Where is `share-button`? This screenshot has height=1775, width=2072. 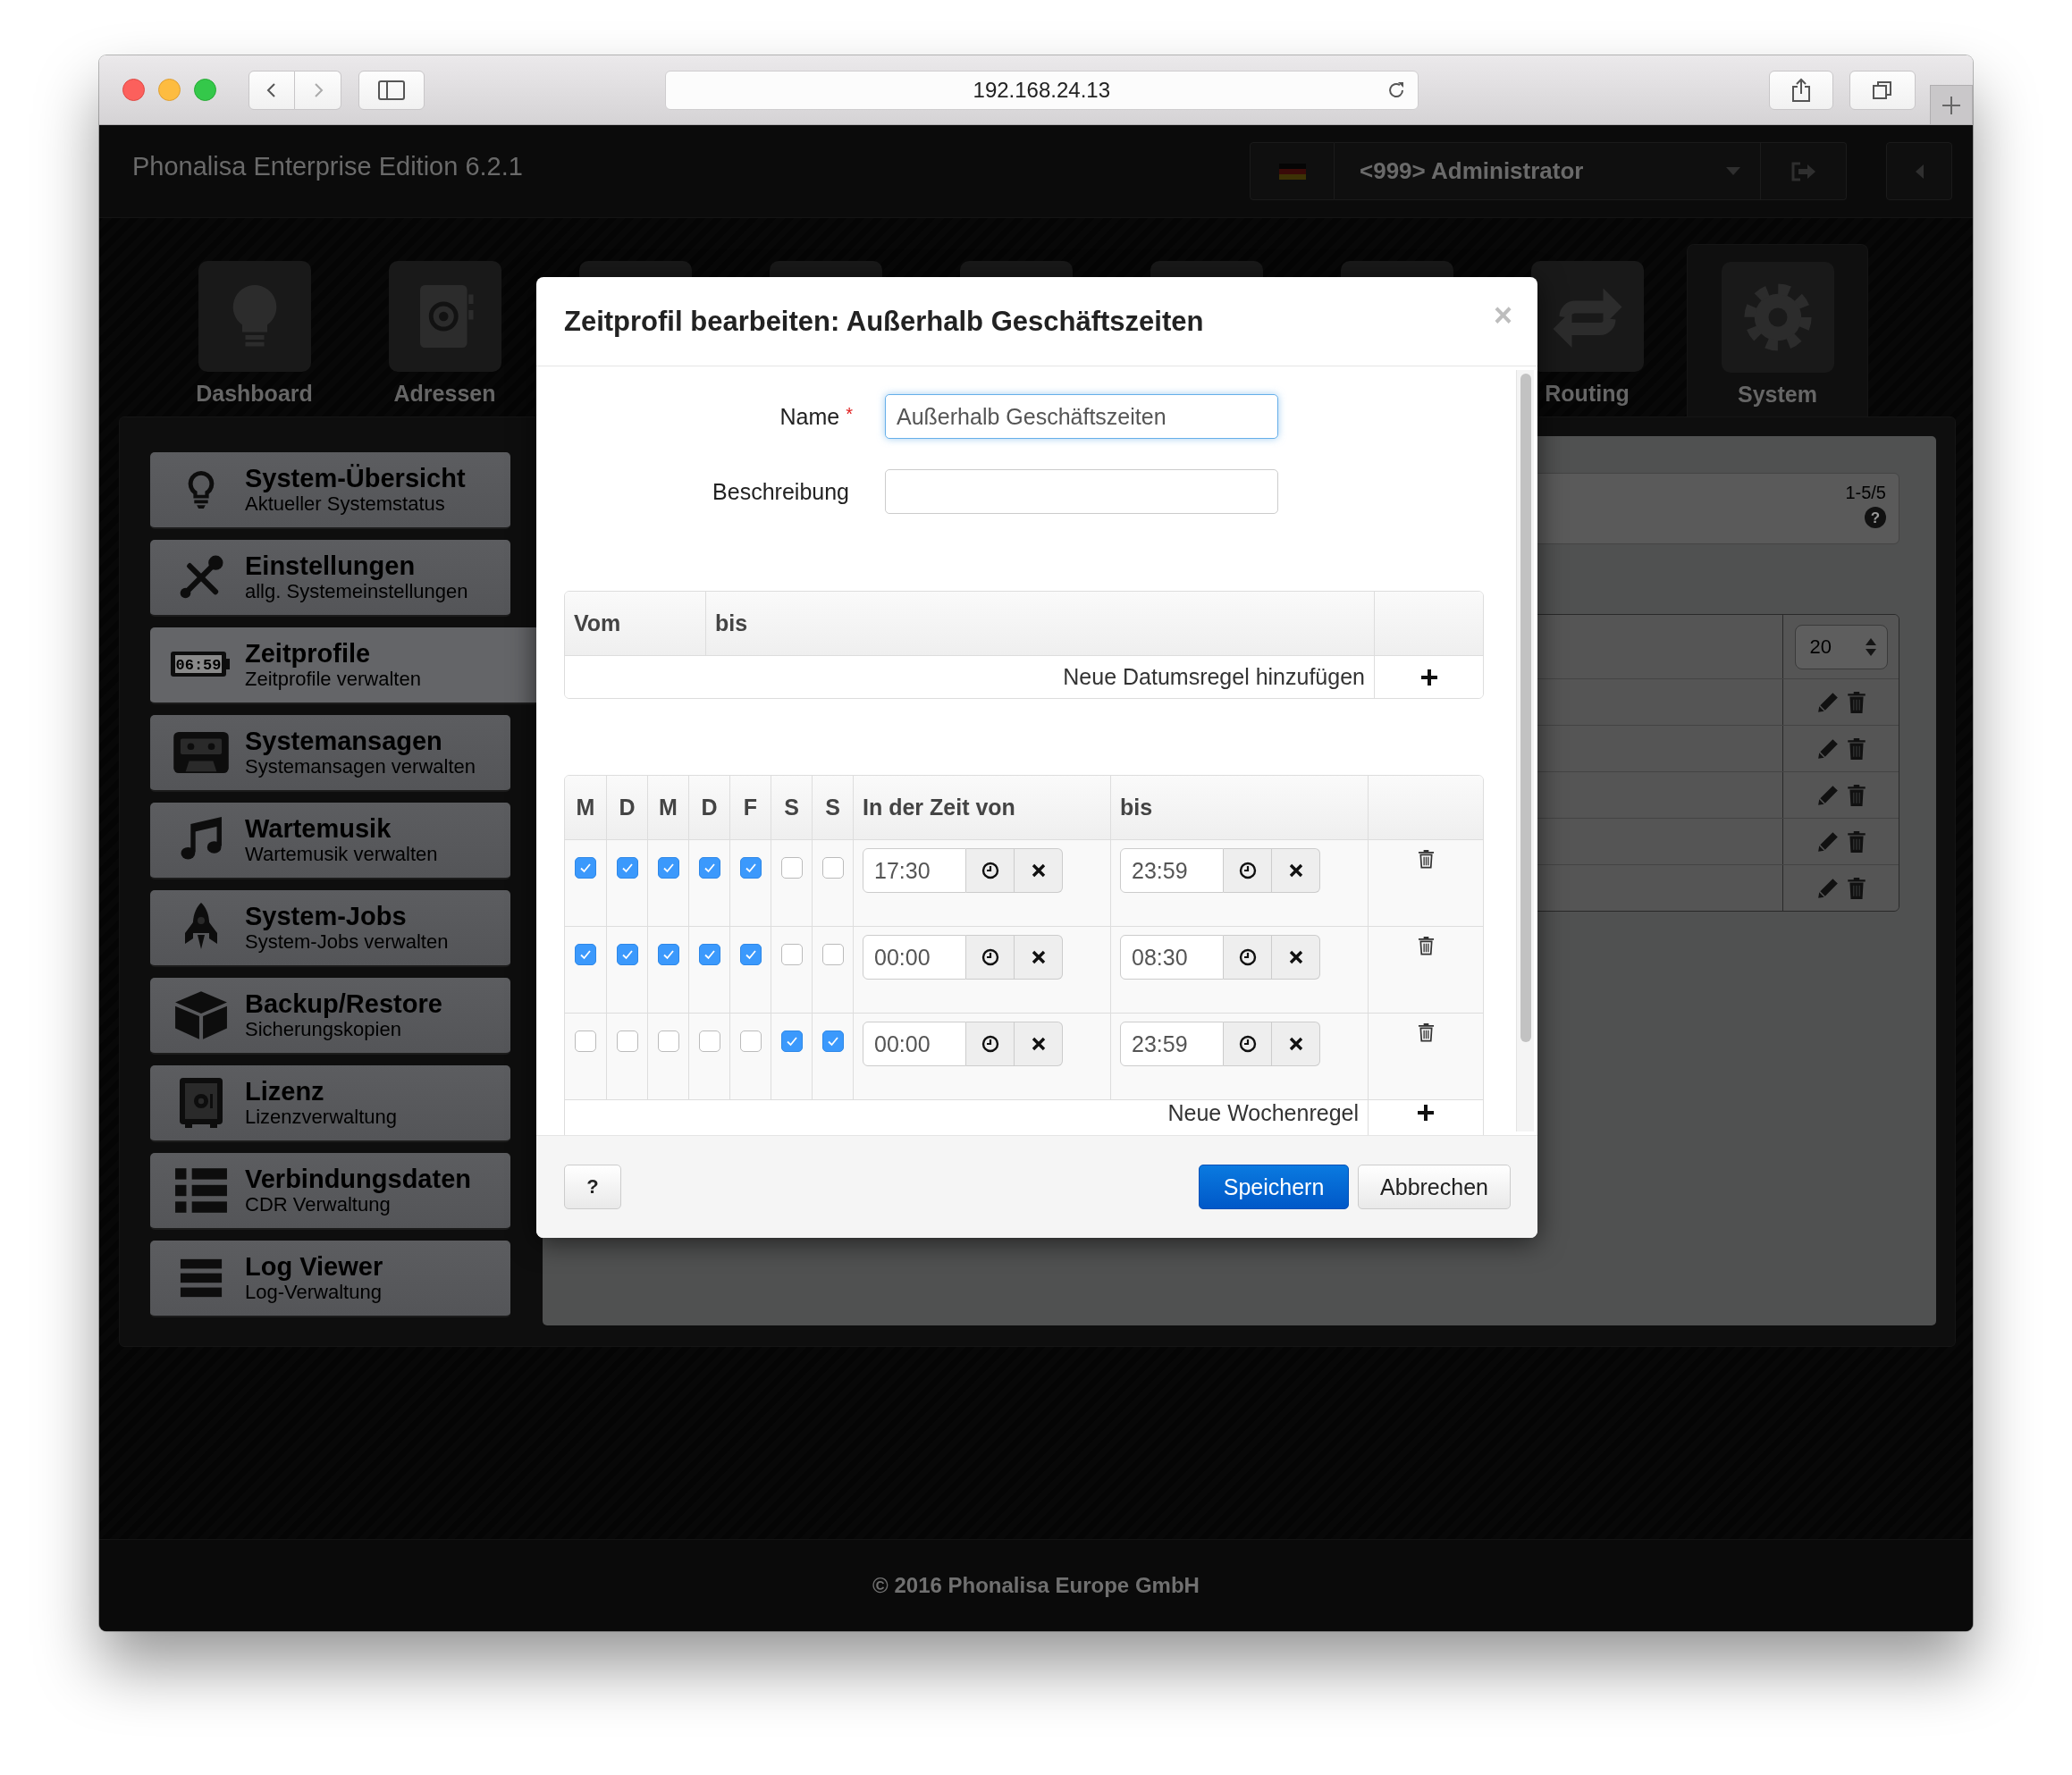 share-button is located at coordinates (1800, 90).